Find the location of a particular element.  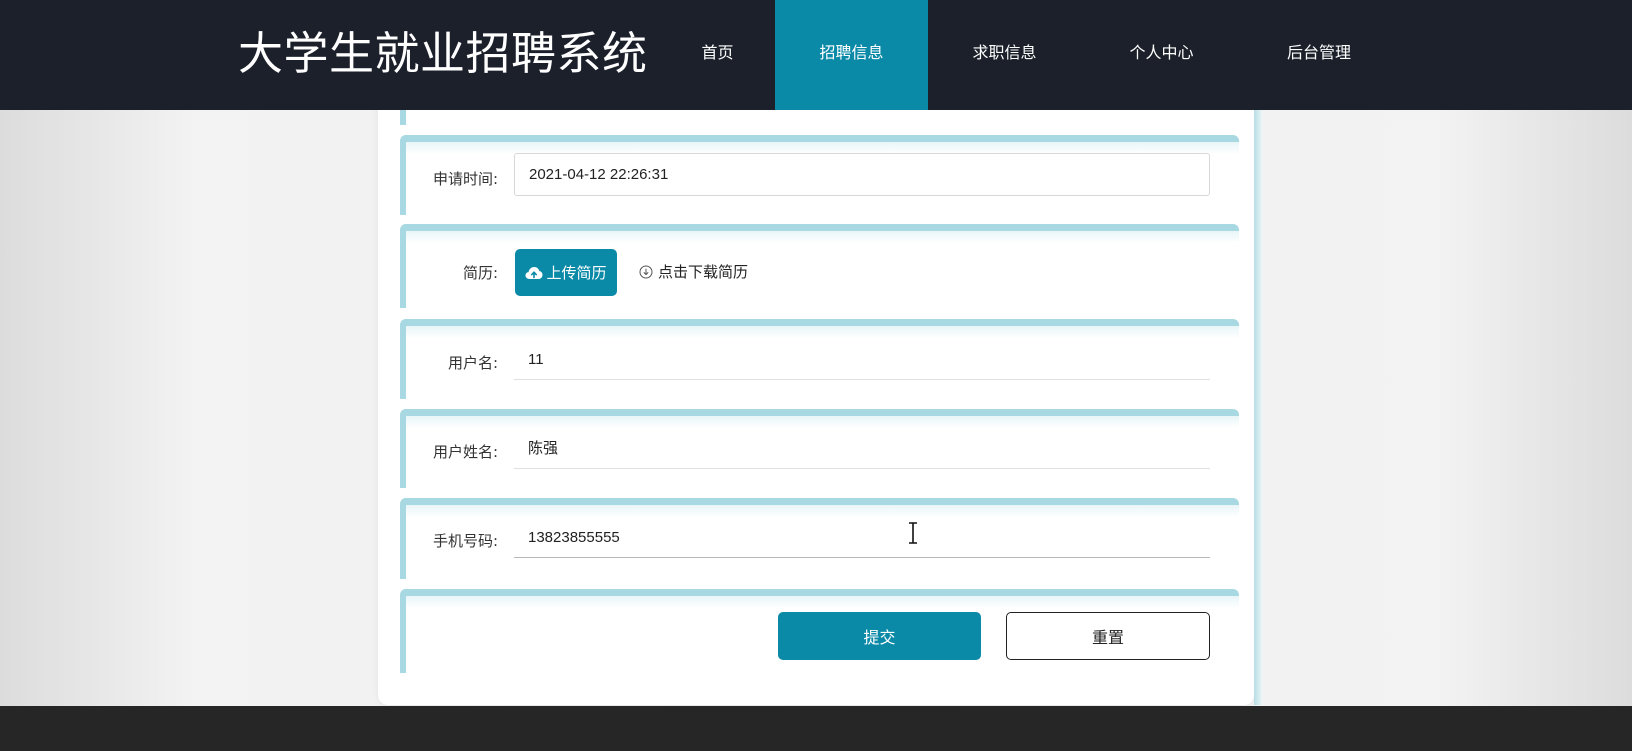

form-row-apply-time: 申请时间: 2021-04-12 22:26:31 is located at coordinates (819, 175).